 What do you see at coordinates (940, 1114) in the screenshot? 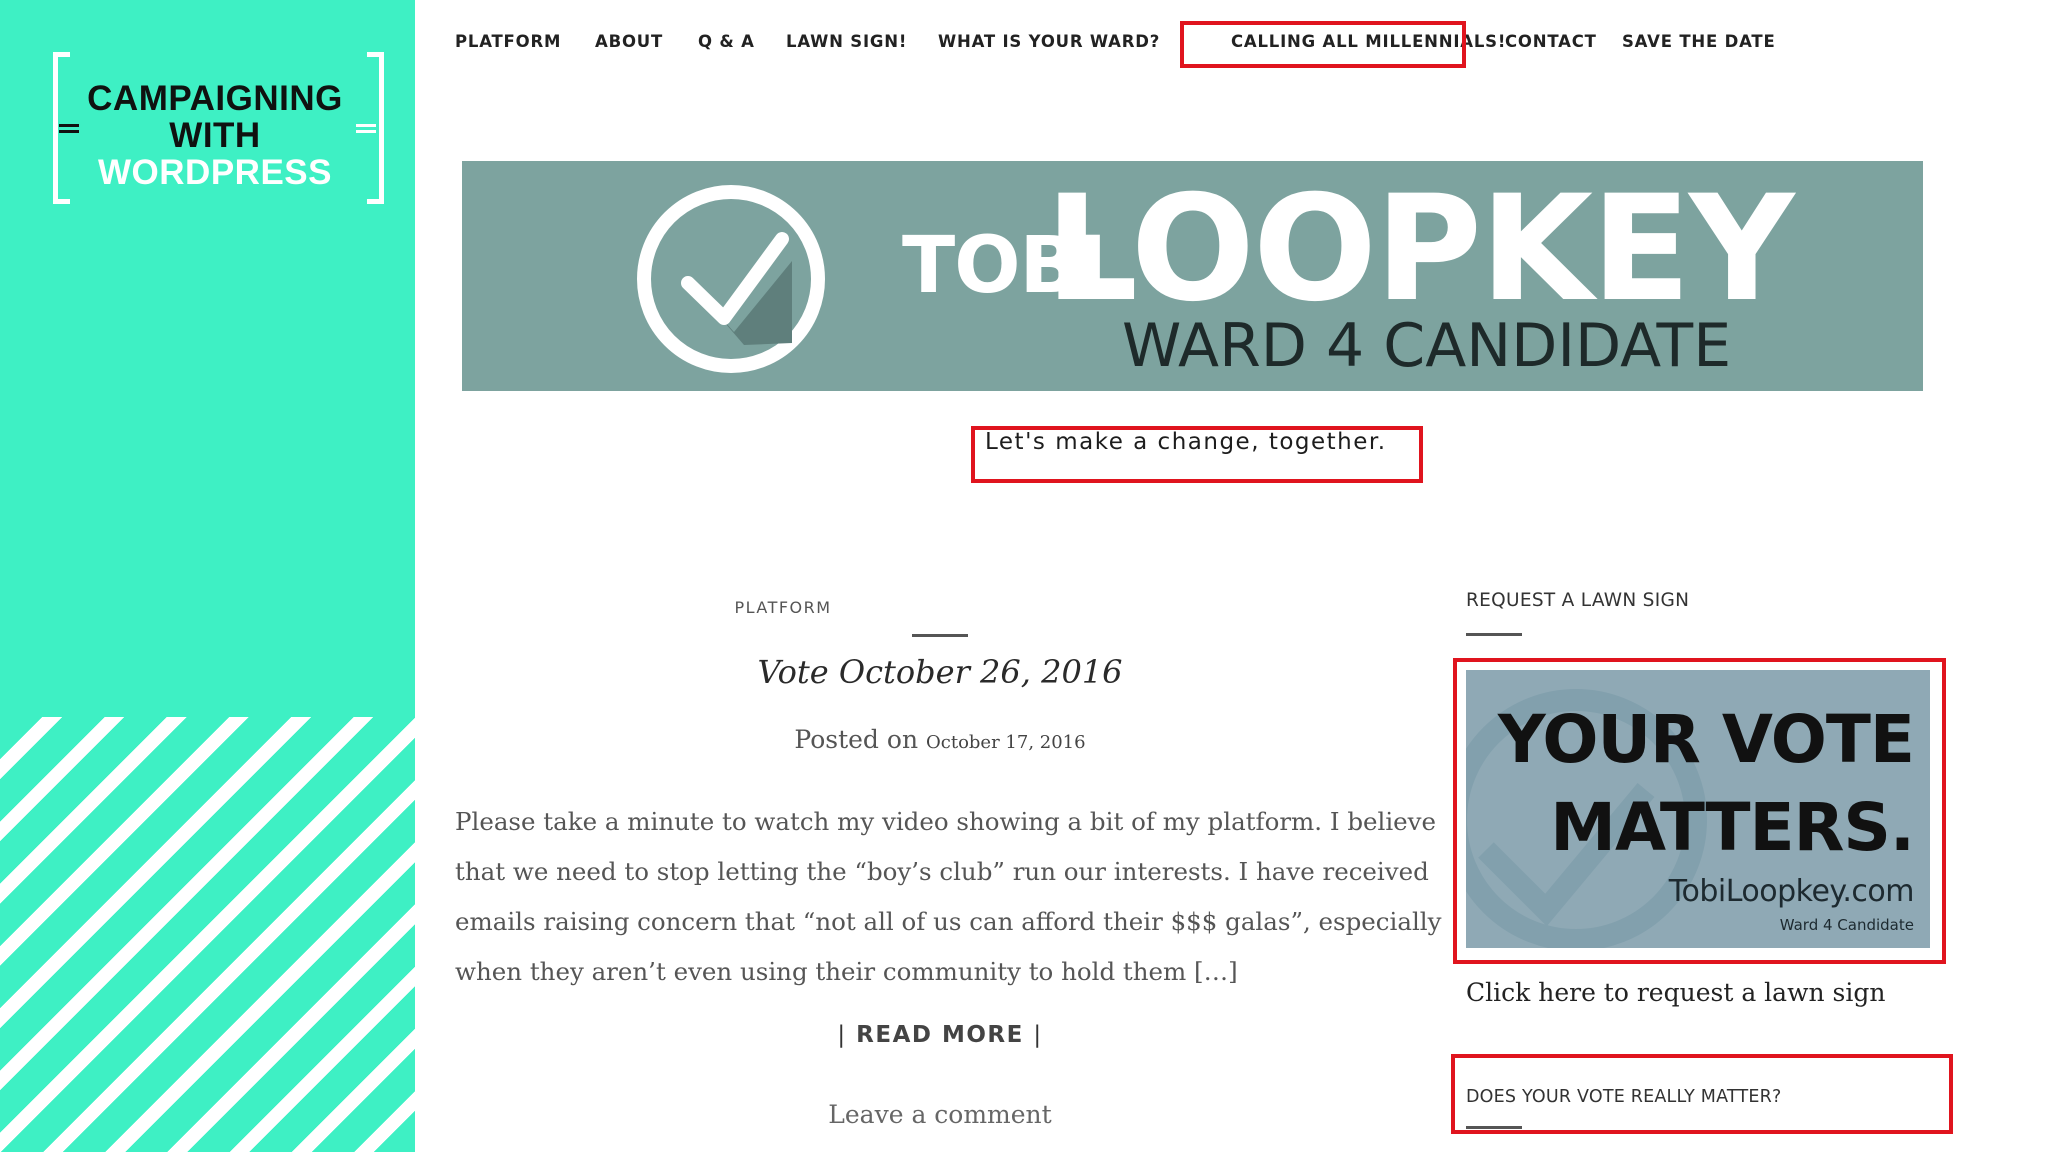
I see `leave-comment-link: Leave a comment` at bounding box center [940, 1114].